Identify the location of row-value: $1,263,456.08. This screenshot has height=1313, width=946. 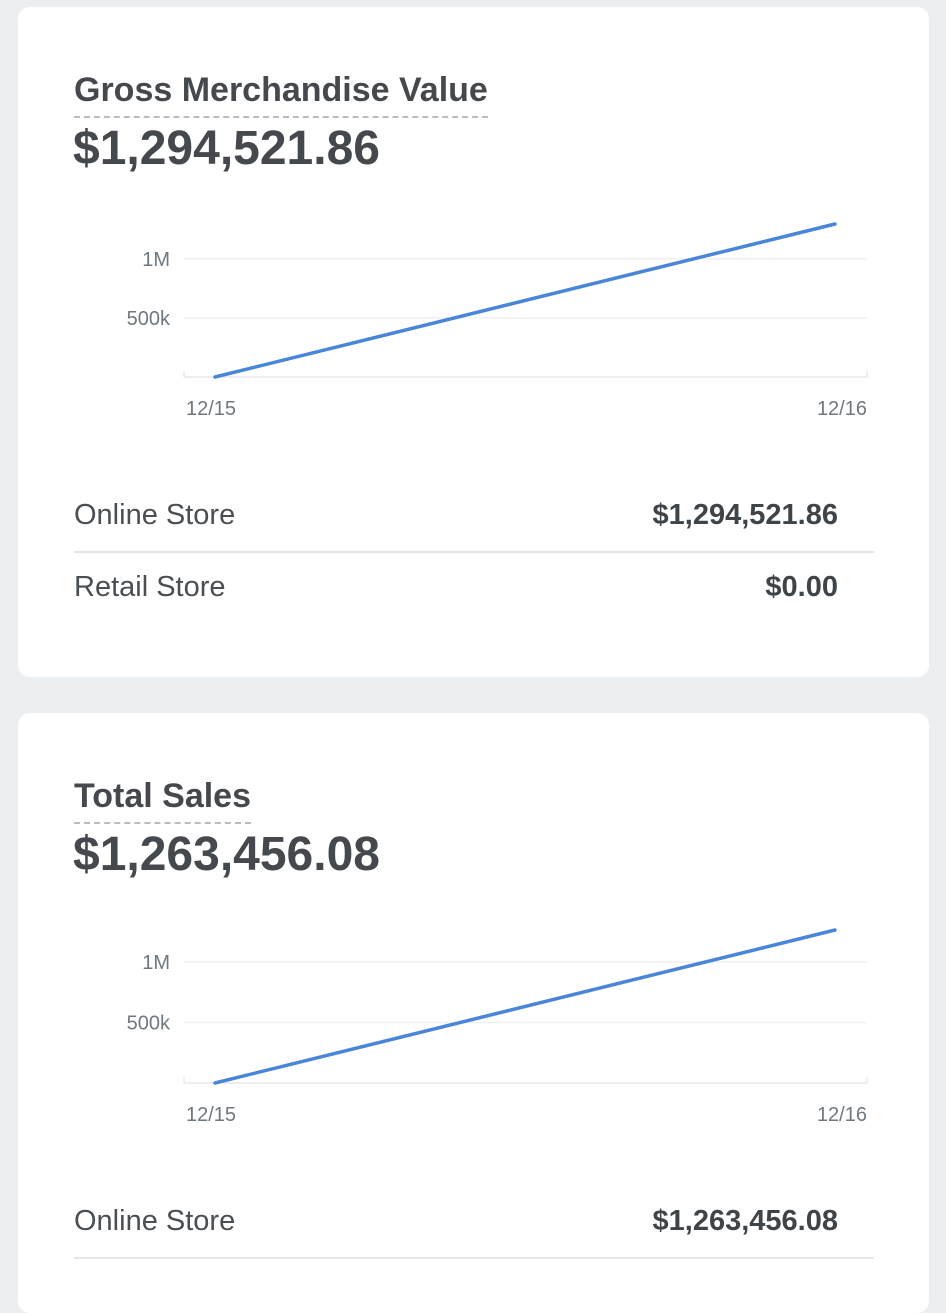
(745, 1220).